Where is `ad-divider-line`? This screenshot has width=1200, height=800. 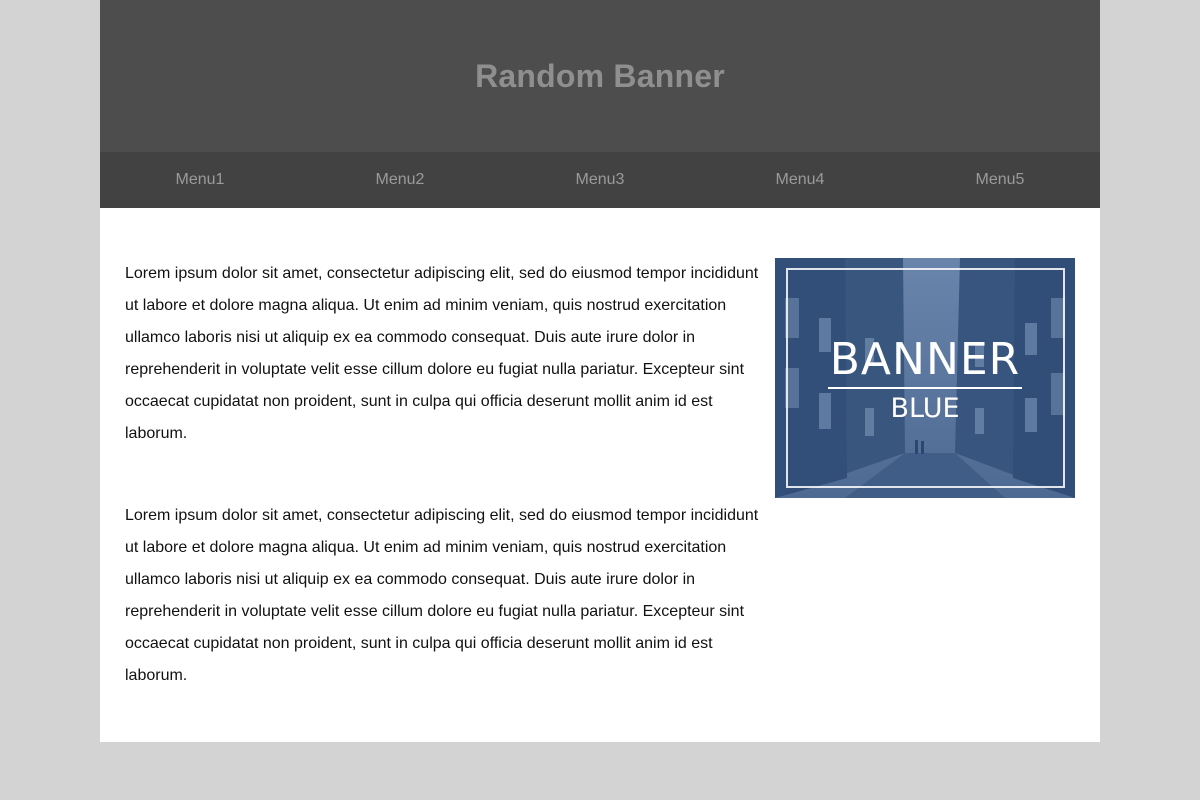 ad-divider-line is located at coordinates (925, 388).